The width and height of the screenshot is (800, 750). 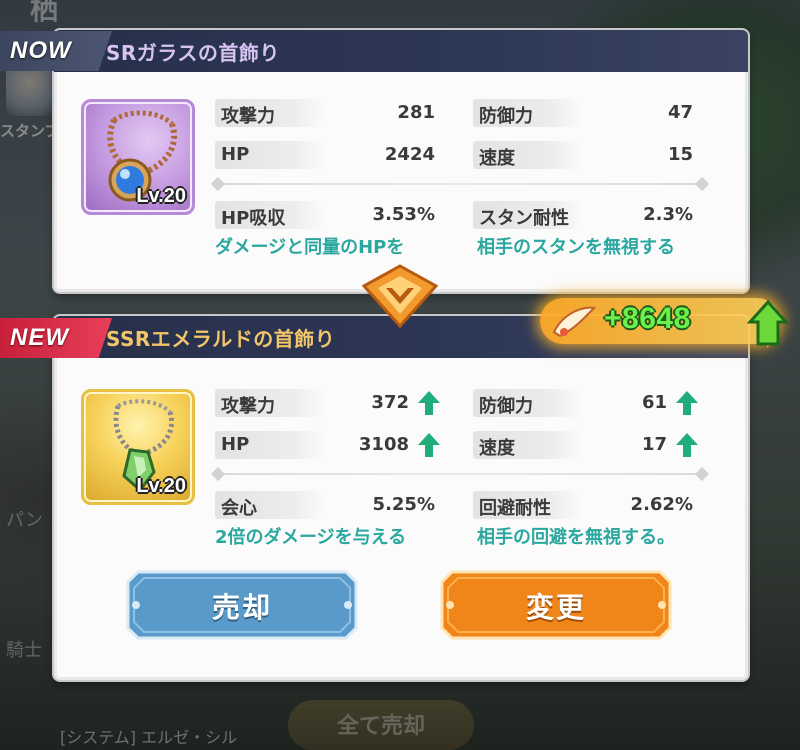 I want to click on substat-desc-evasion-resist: 相手の回避を無視する。, so click(x=576, y=537).